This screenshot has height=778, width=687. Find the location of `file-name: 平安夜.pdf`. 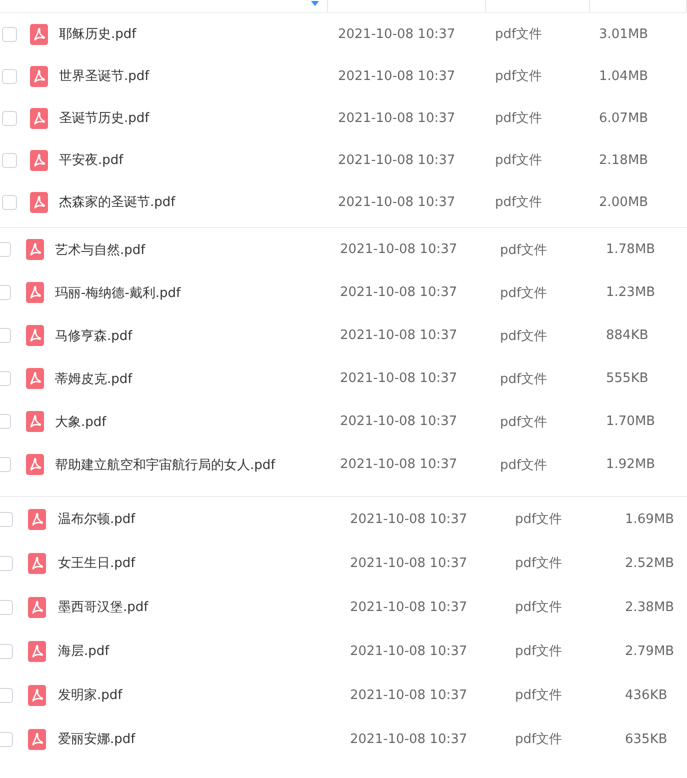

file-name: 平安夜.pdf is located at coordinates (198, 160).